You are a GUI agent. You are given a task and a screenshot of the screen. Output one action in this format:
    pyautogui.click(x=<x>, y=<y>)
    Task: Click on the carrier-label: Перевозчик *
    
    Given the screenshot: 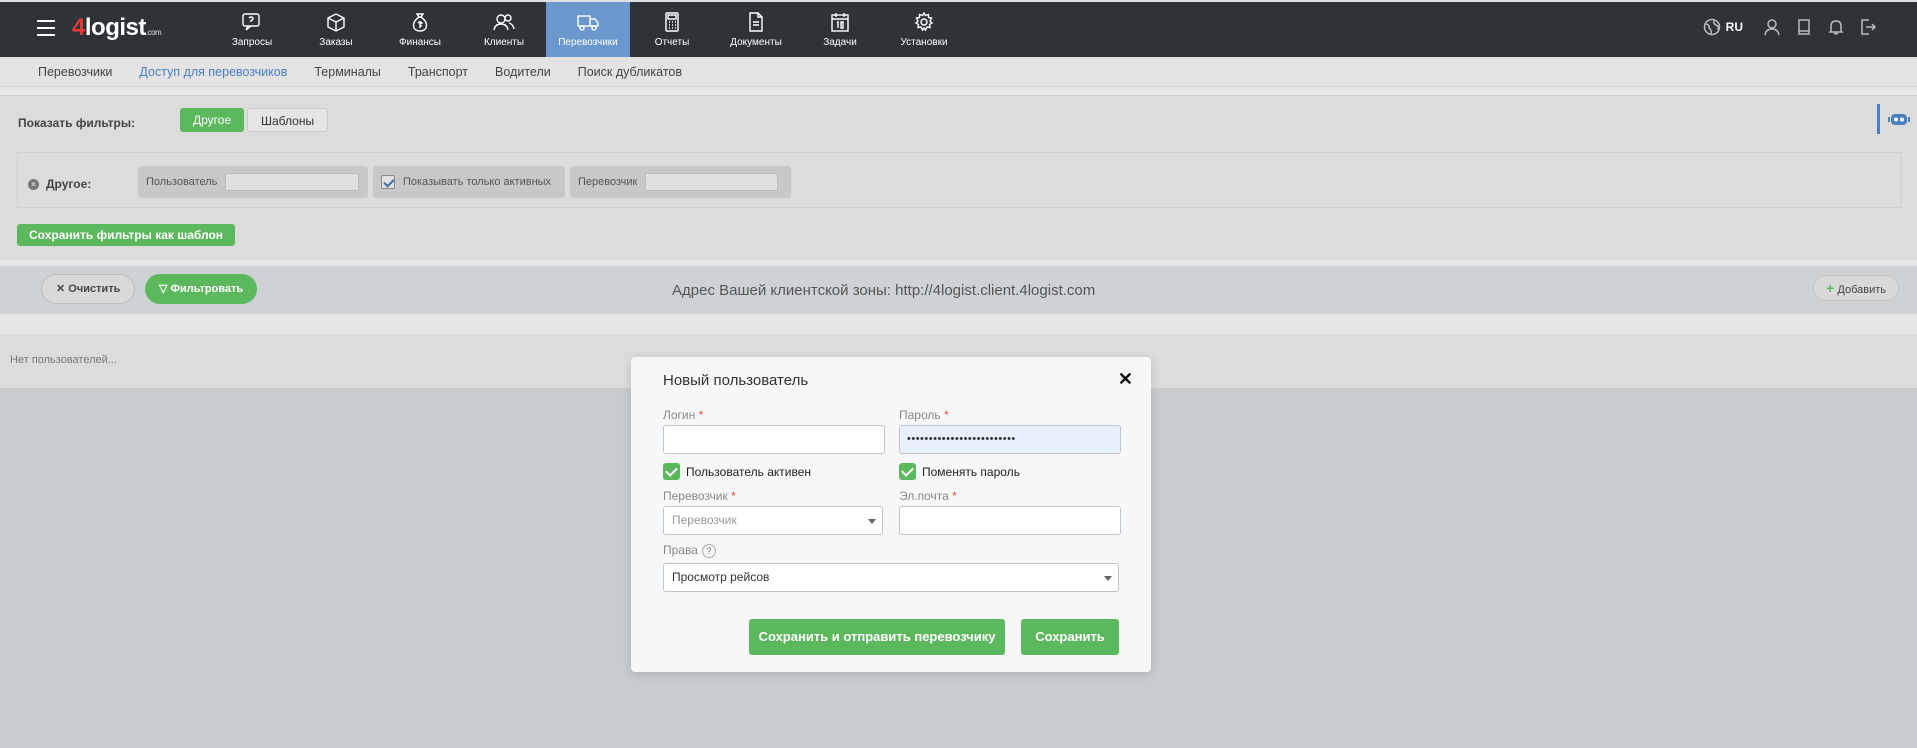 What is the action you would take?
    pyautogui.click(x=699, y=496)
    